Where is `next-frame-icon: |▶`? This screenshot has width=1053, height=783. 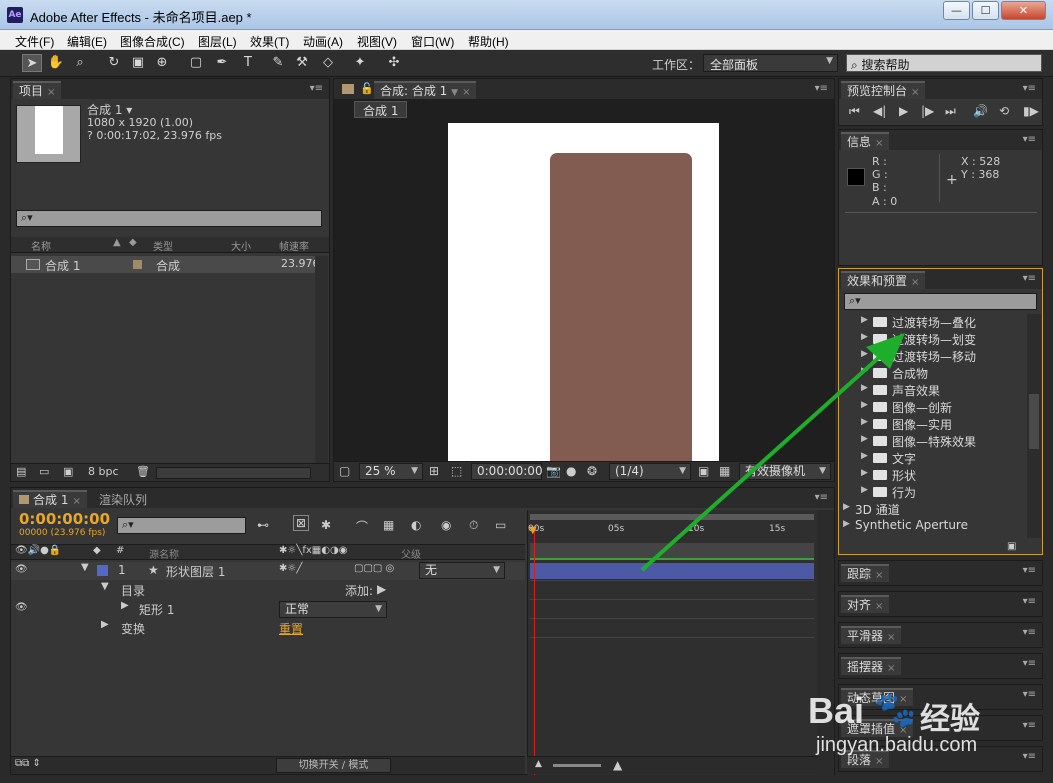 next-frame-icon: |▶ is located at coordinates (927, 111).